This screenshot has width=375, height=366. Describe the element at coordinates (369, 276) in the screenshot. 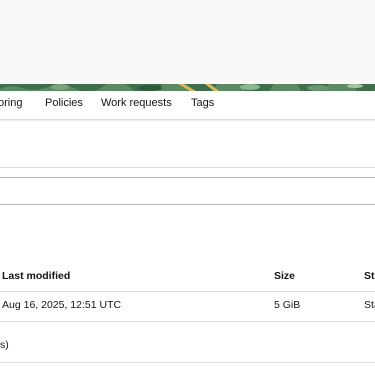

I see `column-header-state: St` at that location.